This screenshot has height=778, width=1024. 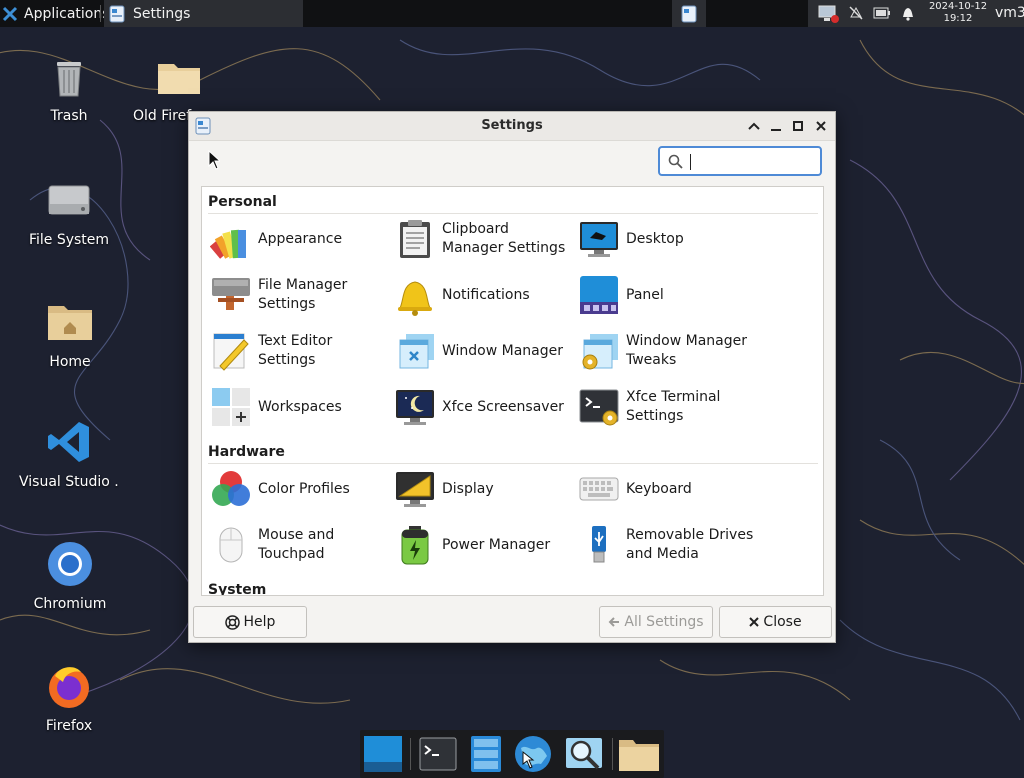 I want to click on screensaver-icon, so click(x=415, y=407).